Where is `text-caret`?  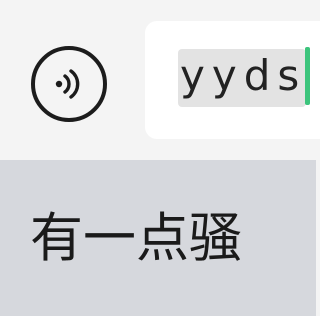
text-caret is located at coordinates (307, 76).